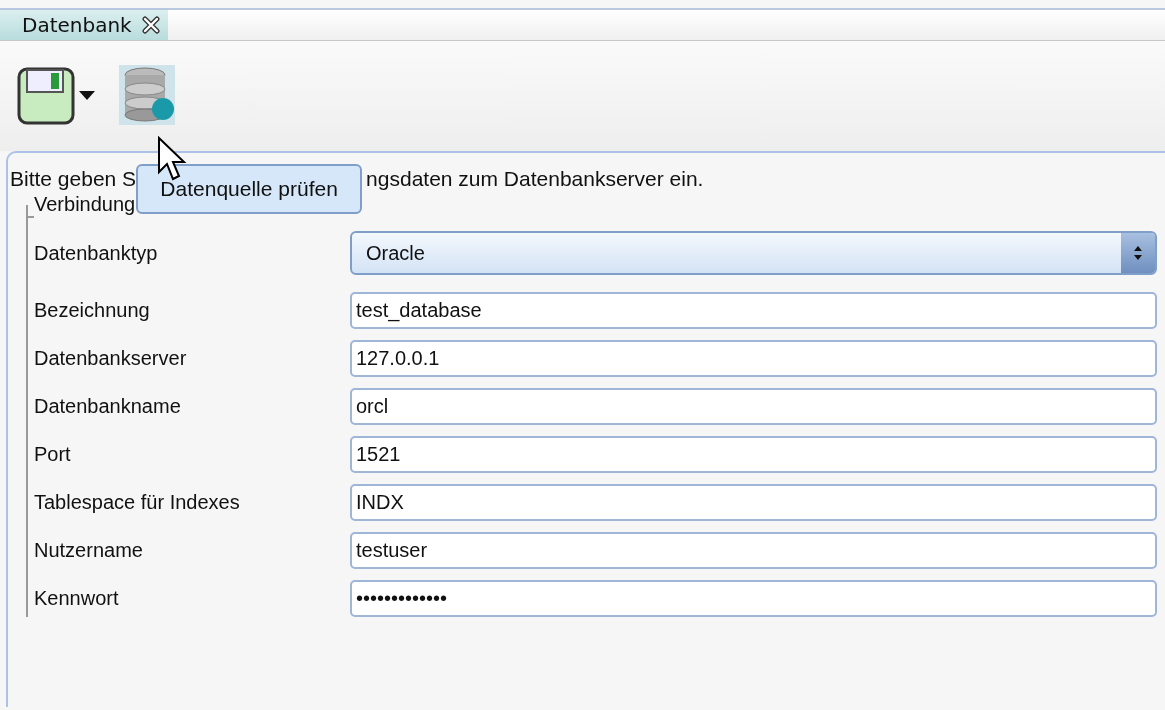  Describe the element at coordinates (73, 179) in the screenshot. I see `instruction-text: Bitte geben S` at that location.